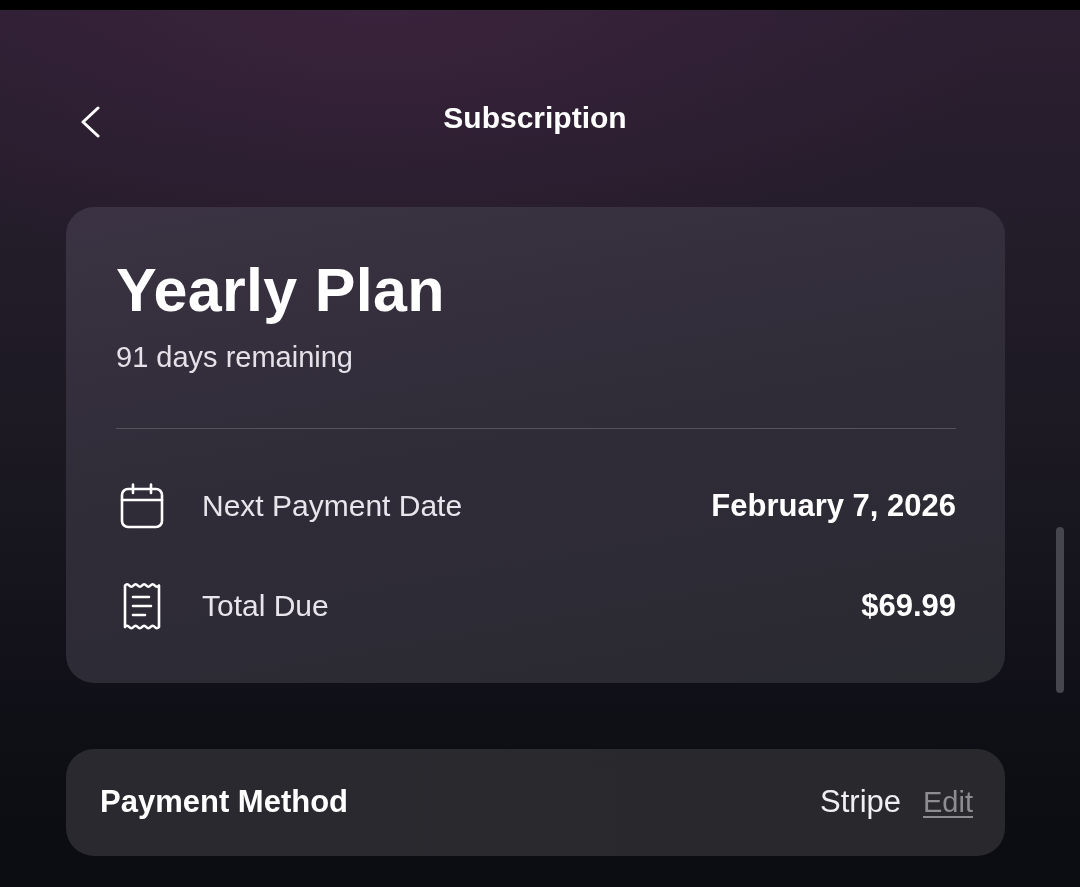 Image resolution: width=1080 pixels, height=887 pixels. Describe the element at coordinates (948, 802) in the screenshot. I see `edit-link: Edit` at that location.